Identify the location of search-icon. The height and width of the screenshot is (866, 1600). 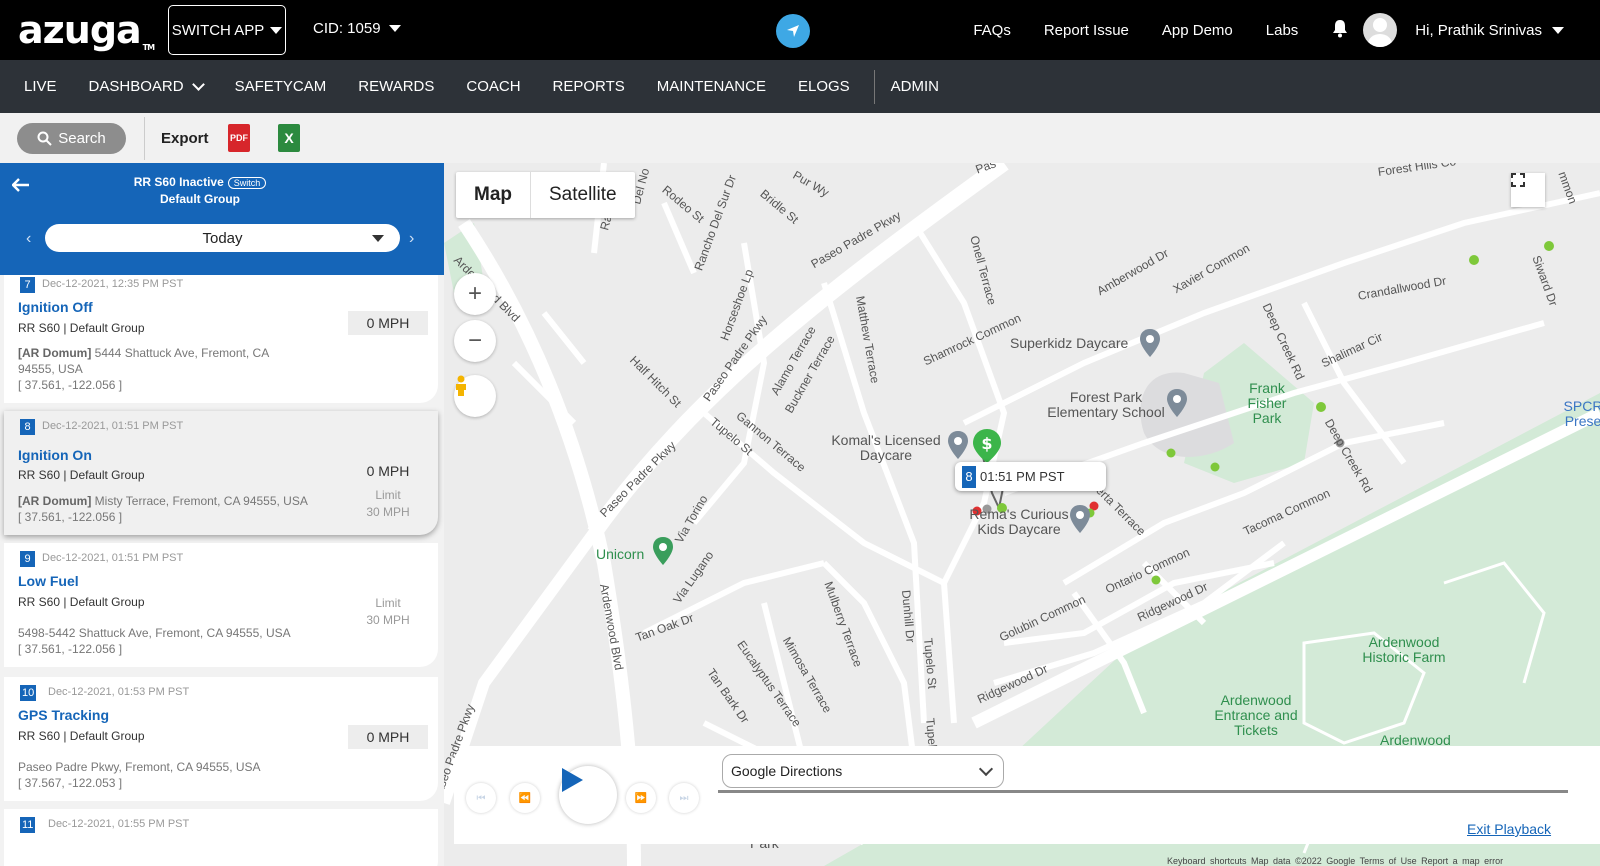
(44, 138).